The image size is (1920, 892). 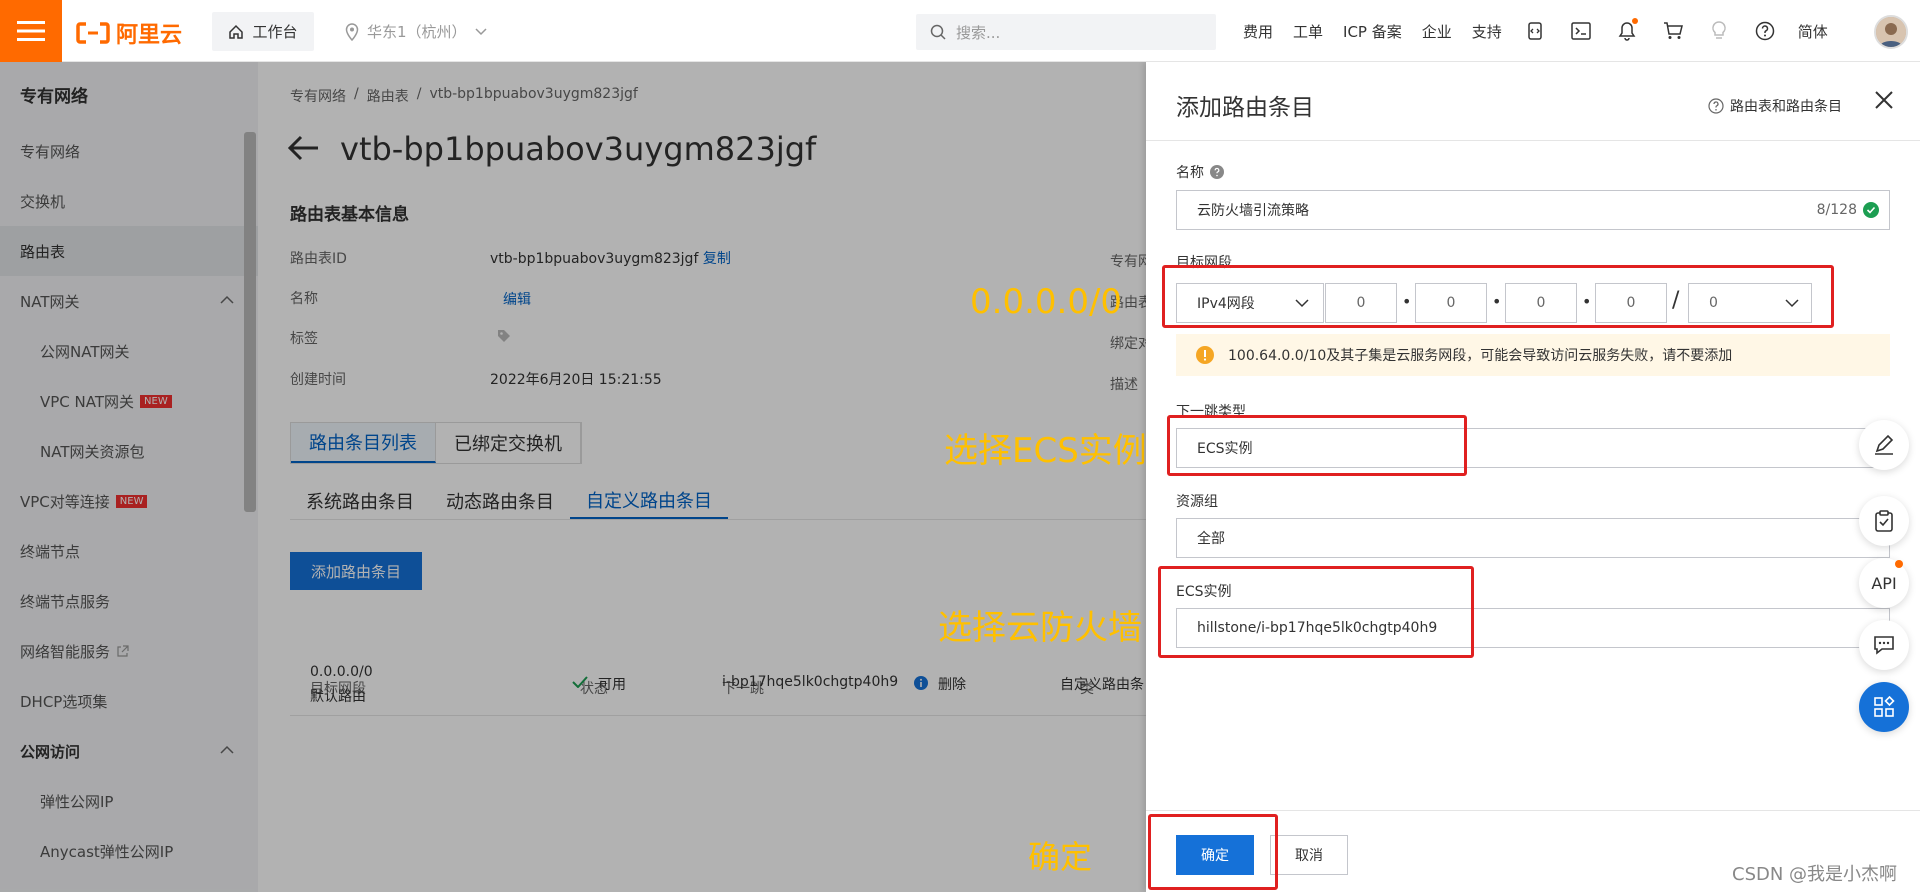 I want to click on mask-value: 0, so click(x=1713, y=303).